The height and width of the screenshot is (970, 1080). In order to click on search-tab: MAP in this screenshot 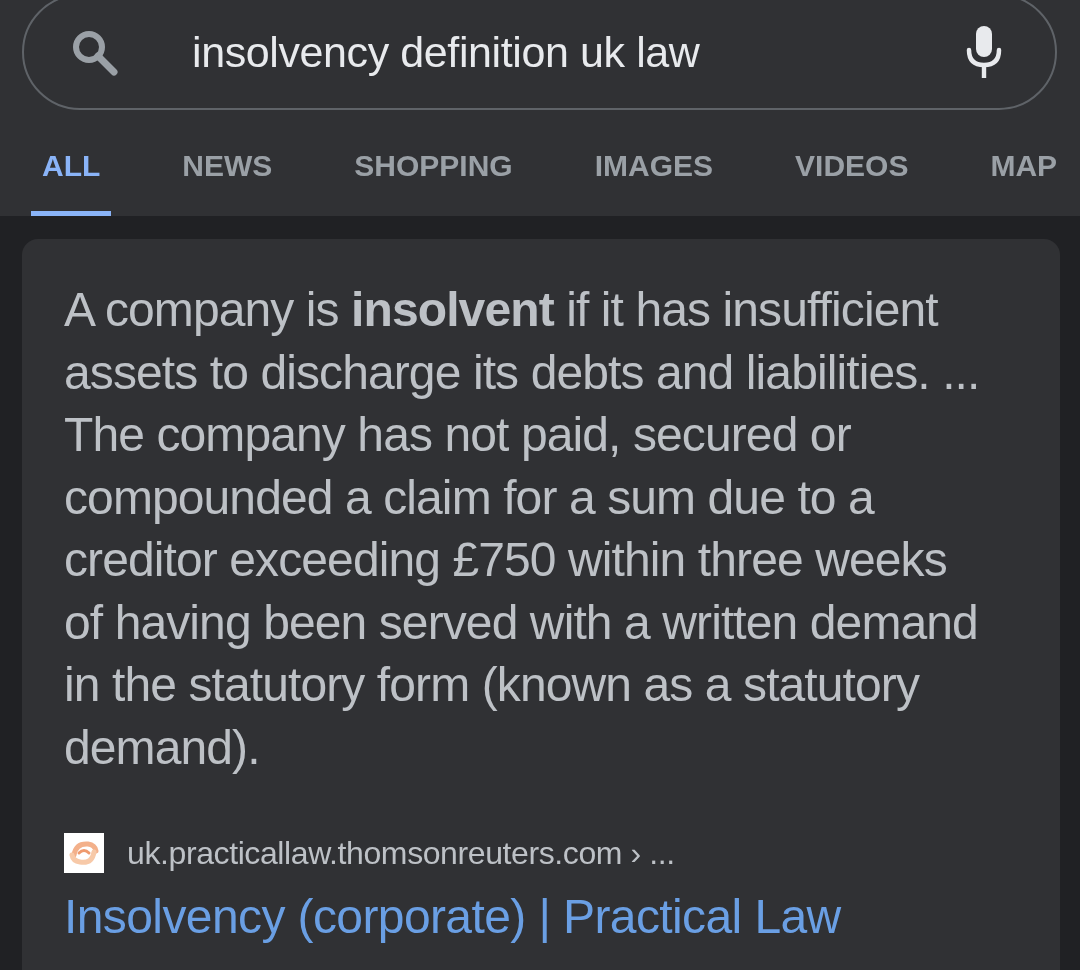, I will do `click(1024, 163)`.